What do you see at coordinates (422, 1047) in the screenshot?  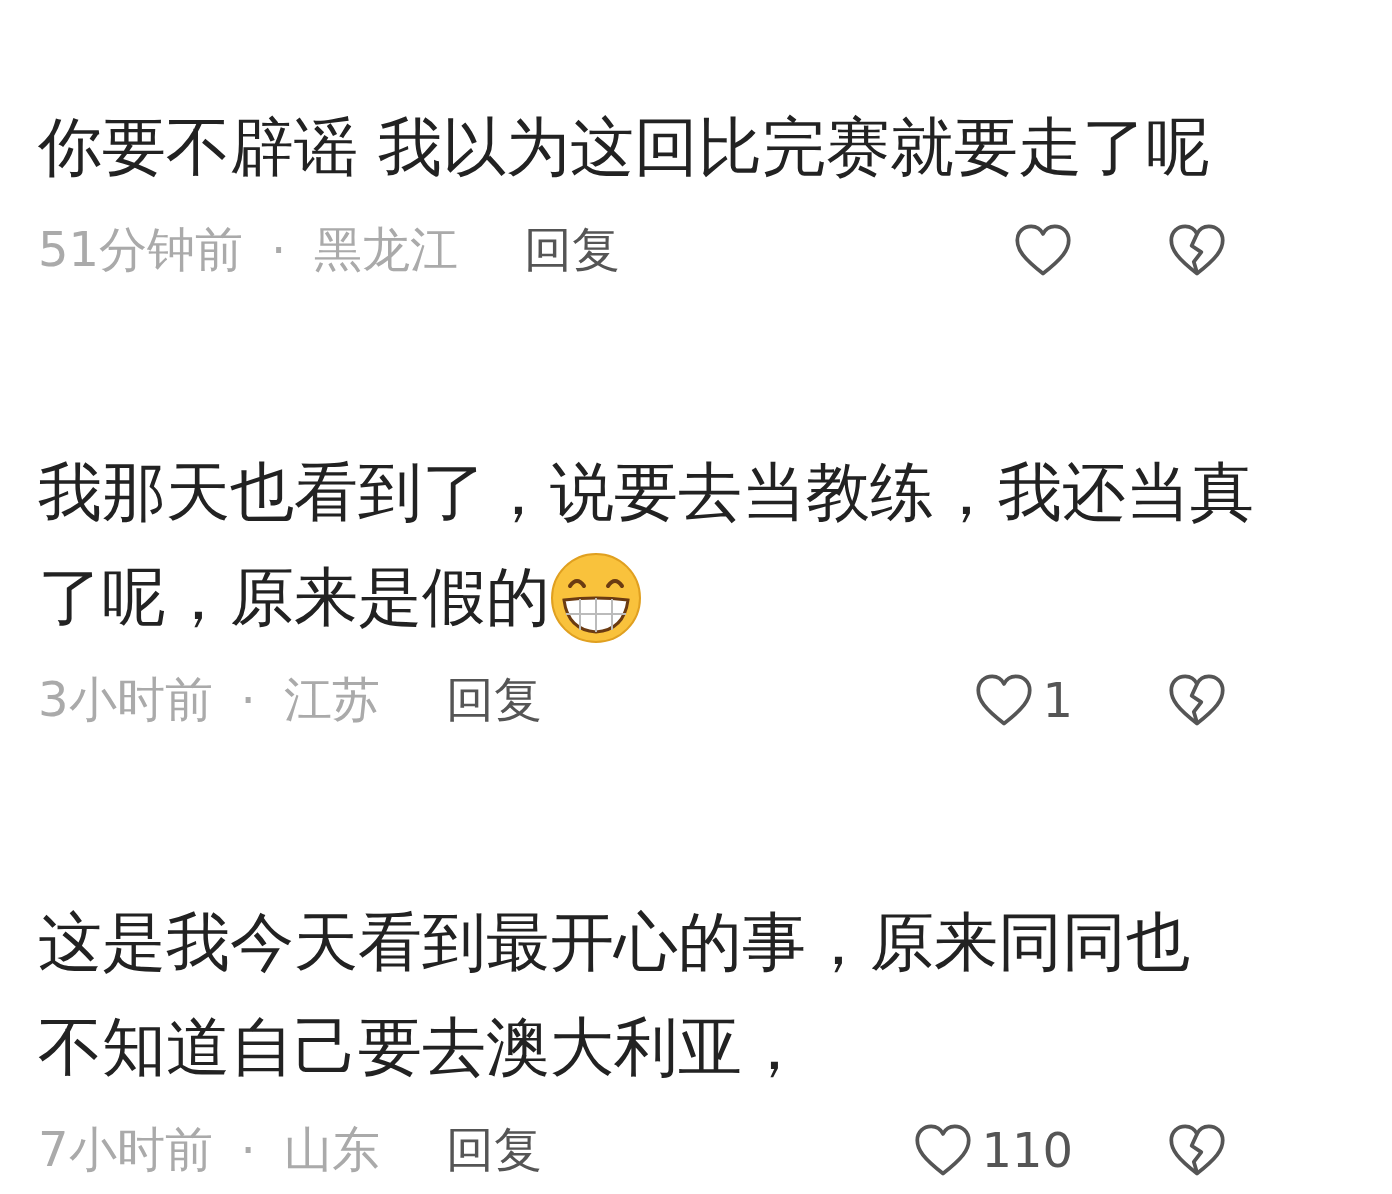 I see `comment-text: 不知道自己要去澳大利亚，` at bounding box center [422, 1047].